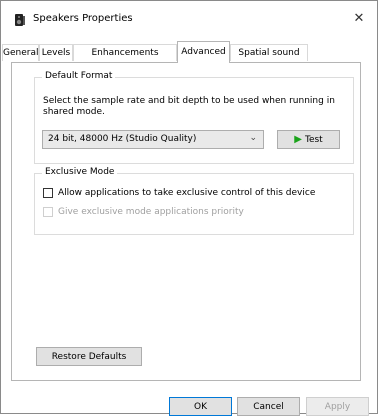 Image resolution: width=378 pixels, height=416 pixels. What do you see at coordinates (56, 52) in the screenshot?
I see `tab-levels: Levels` at bounding box center [56, 52].